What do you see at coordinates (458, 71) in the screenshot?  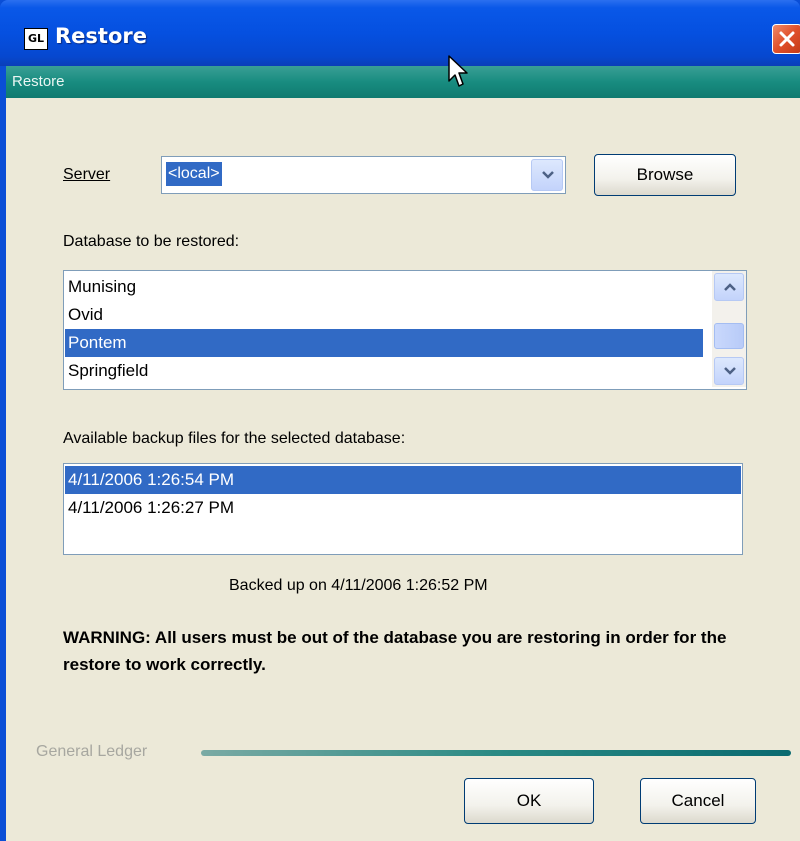 I see `mouse-cursor-icon` at bounding box center [458, 71].